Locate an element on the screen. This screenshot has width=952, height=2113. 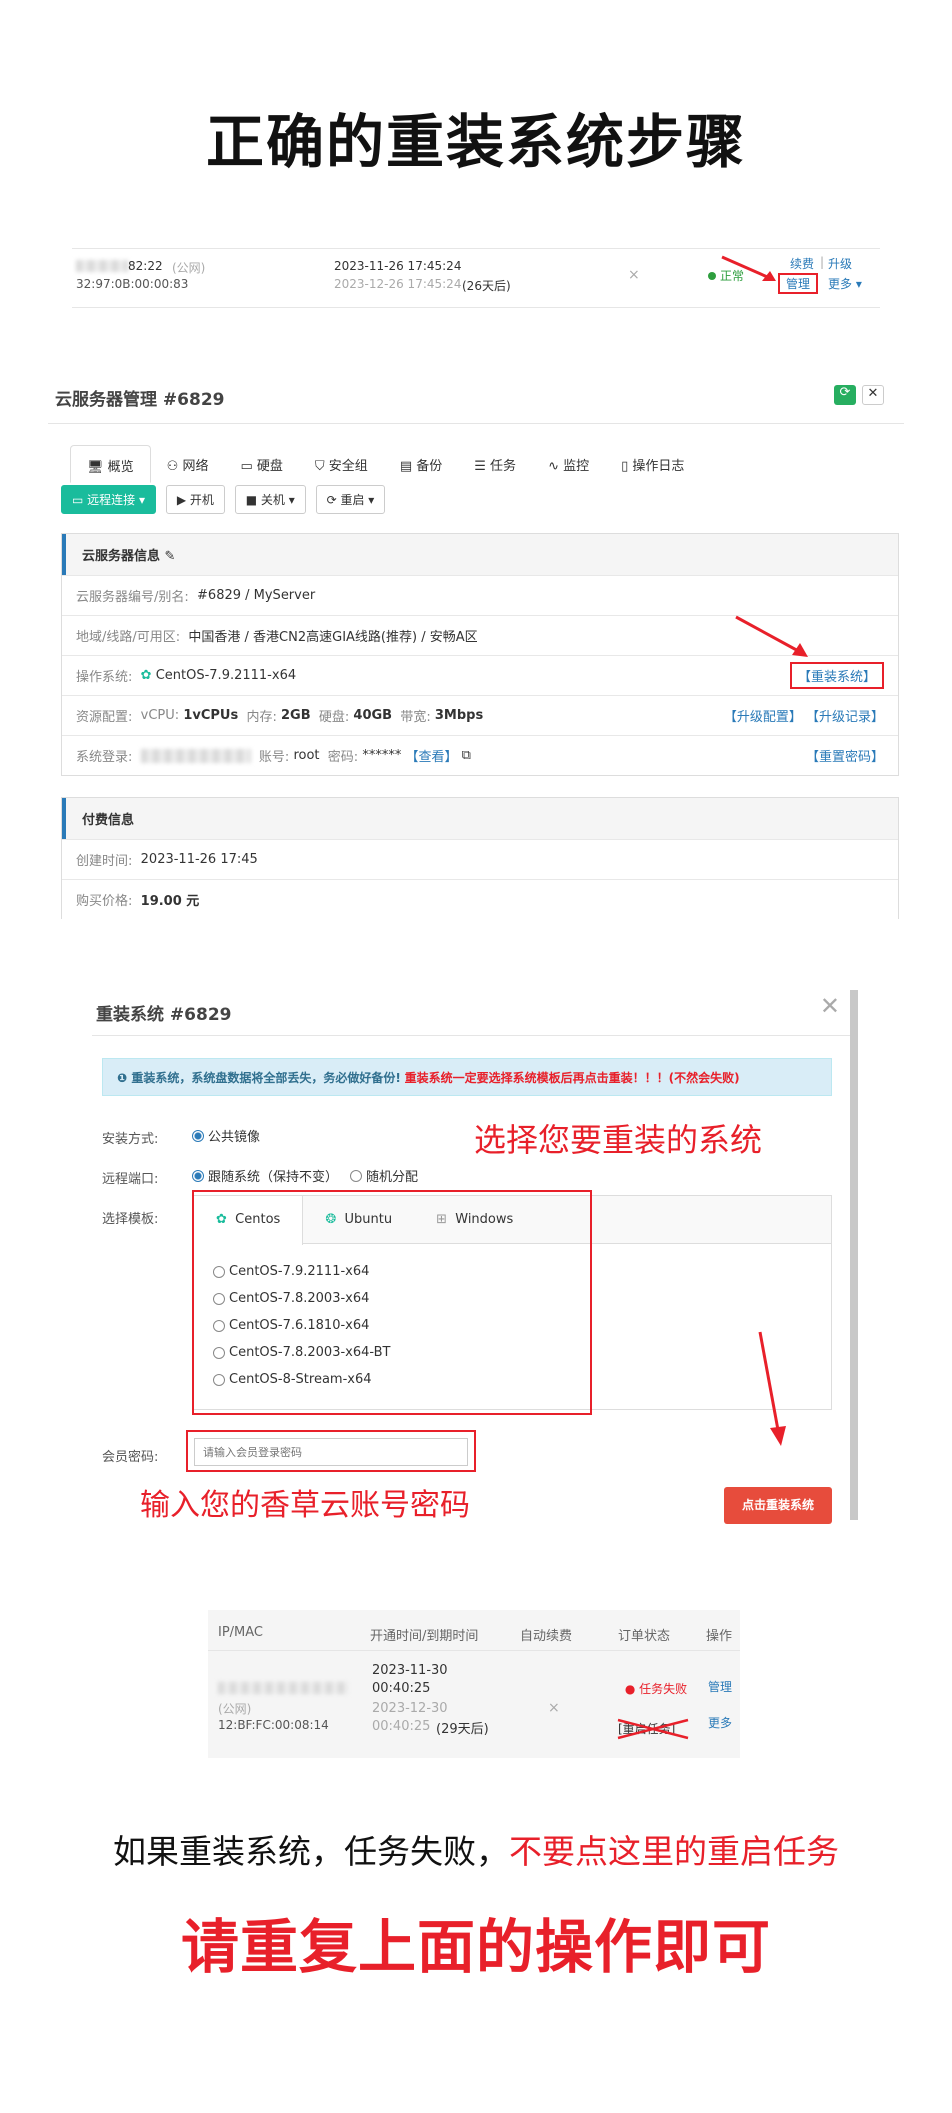
view-password-link: 【查看】 is located at coordinates (431, 755).